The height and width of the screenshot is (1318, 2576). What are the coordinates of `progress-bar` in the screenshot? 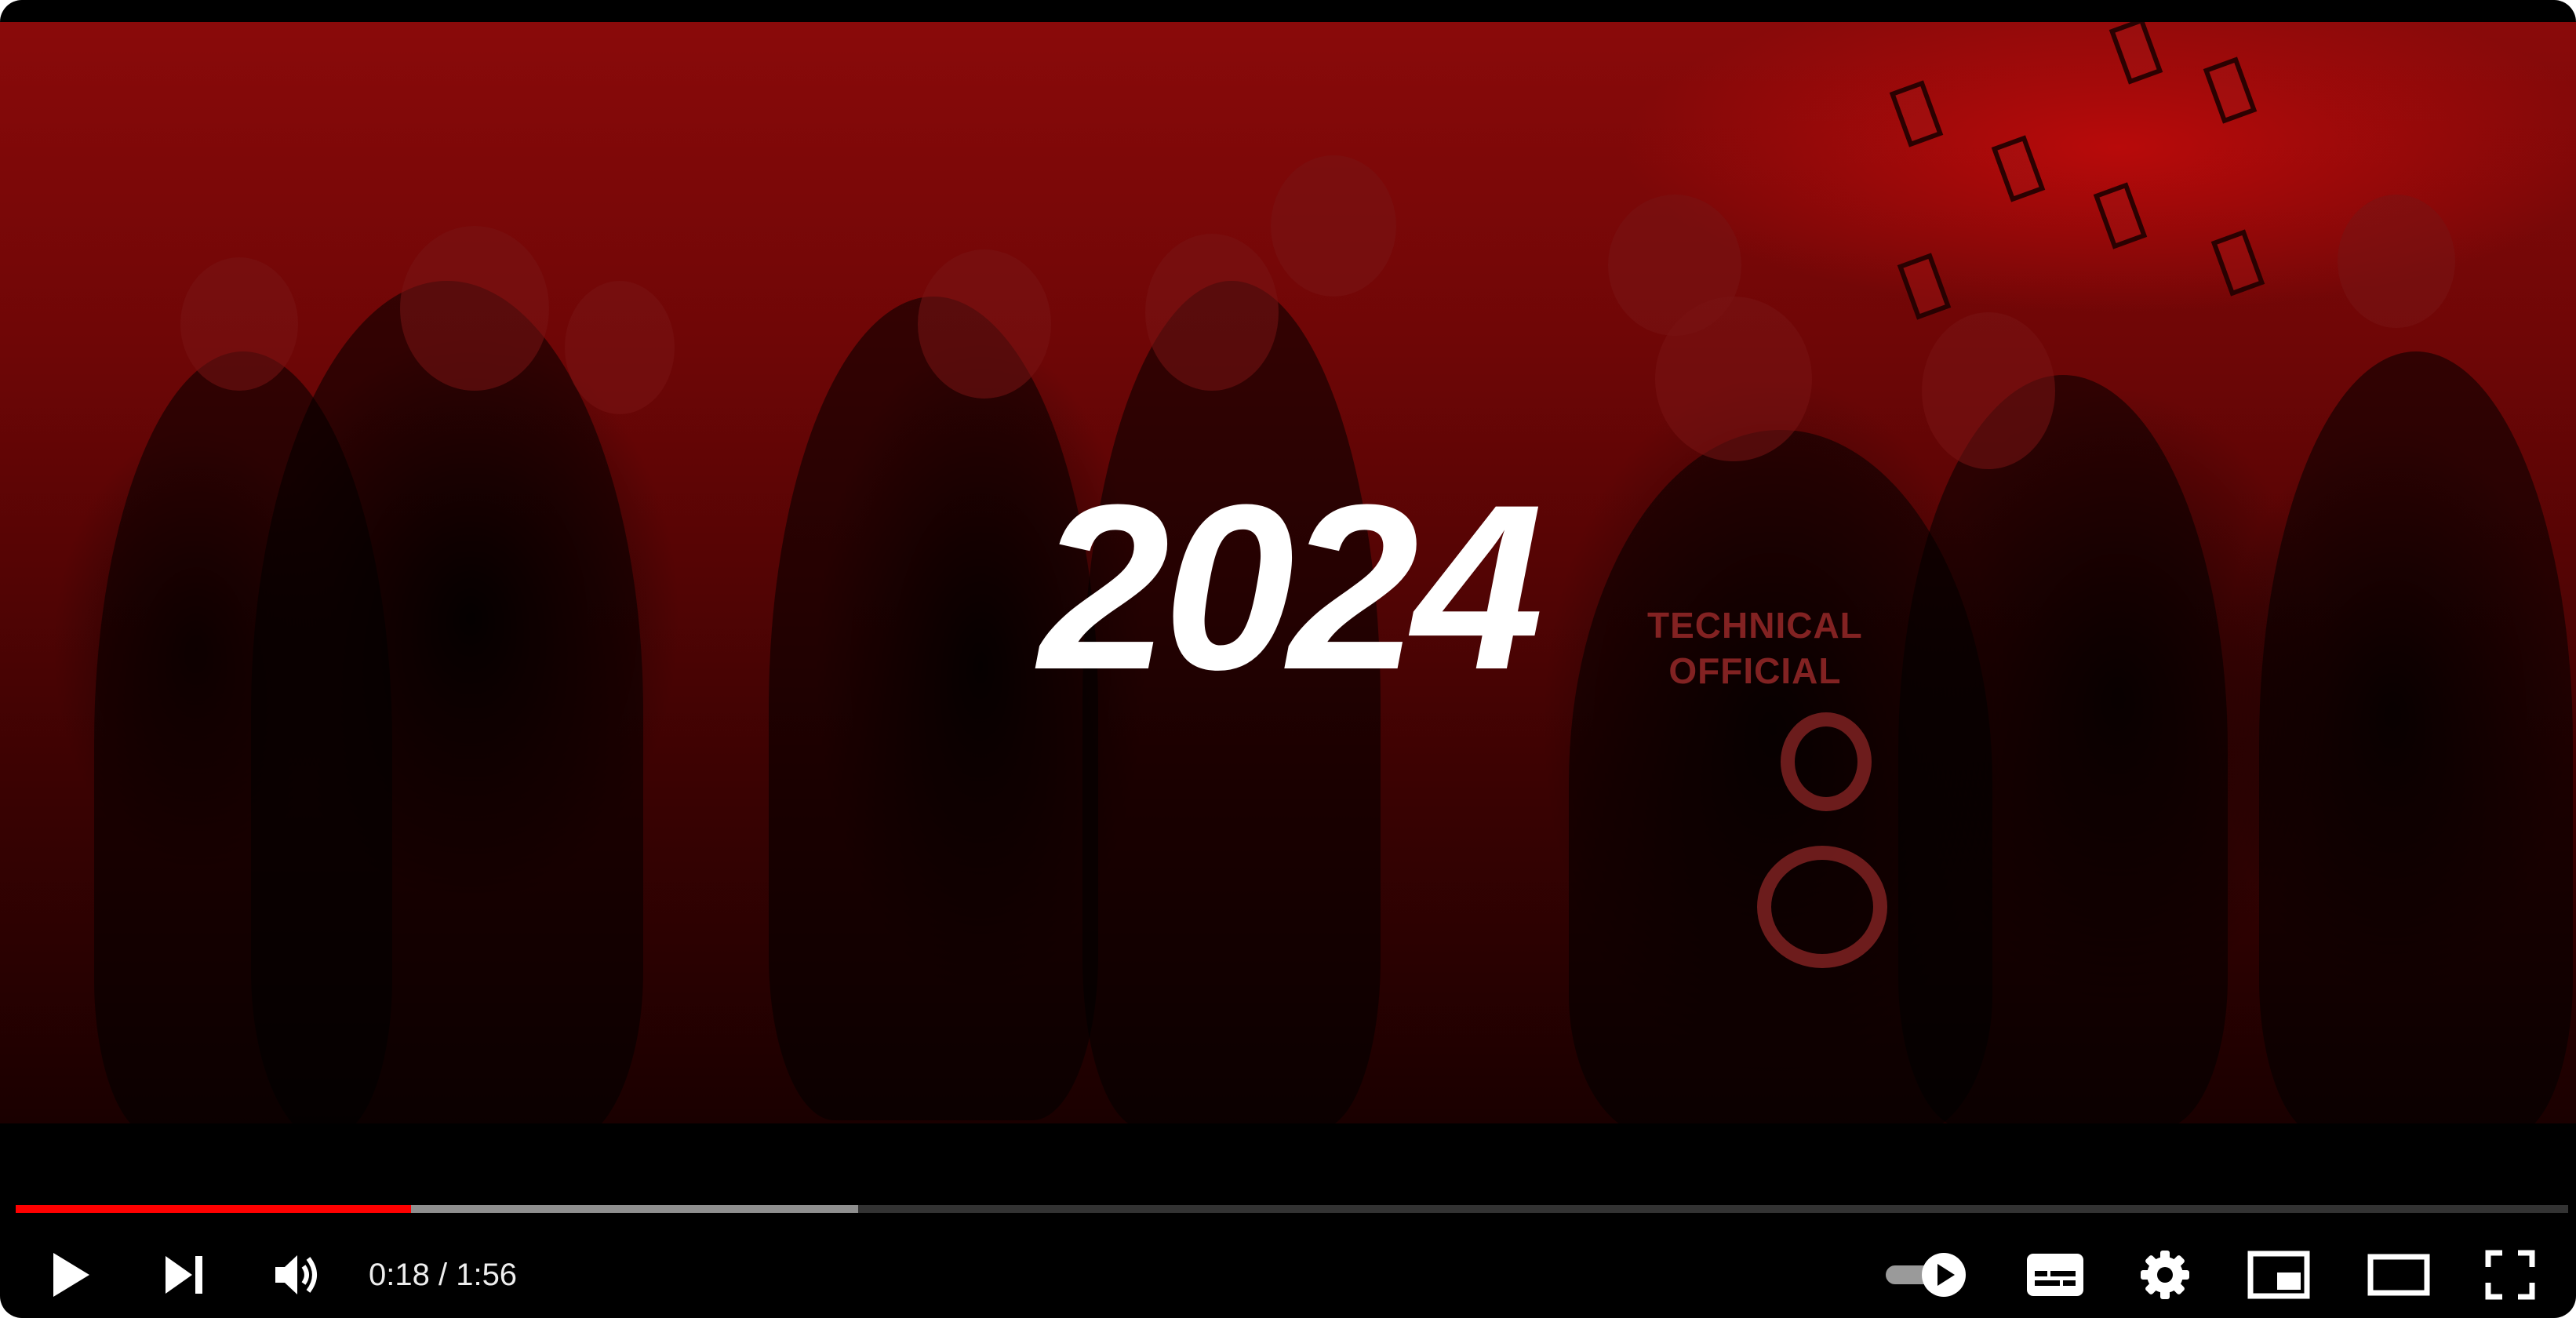 It's located at (1292, 1209).